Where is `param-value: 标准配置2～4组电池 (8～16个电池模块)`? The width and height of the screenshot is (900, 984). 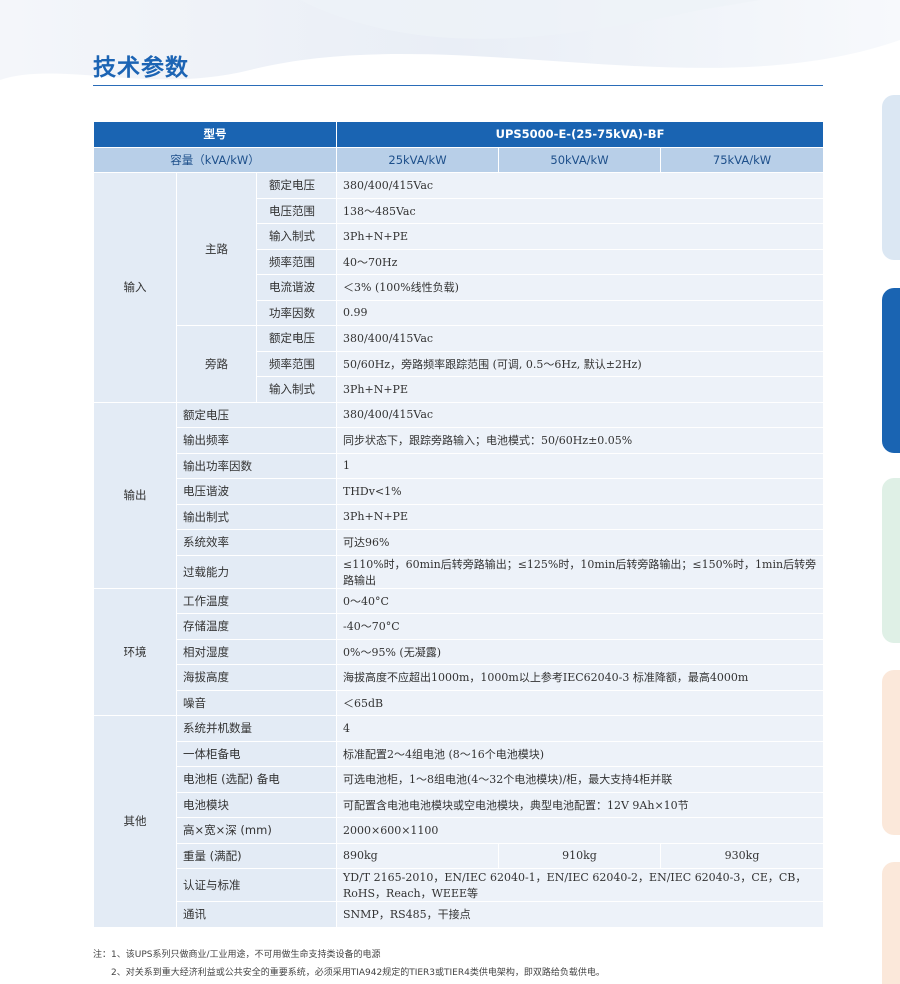
param-value: 标准配置2～4组电池 (8～16个电池模块) is located at coordinates (580, 753).